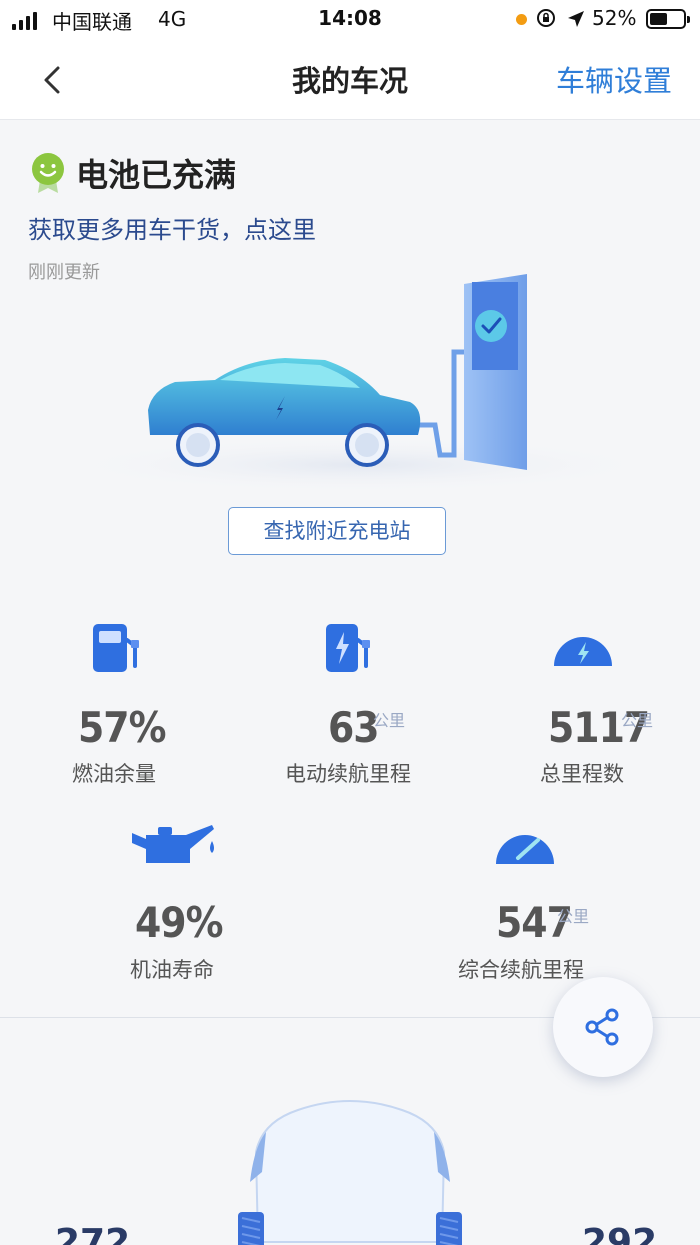 The image size is (700, 1245). What do you see at coordinates (521, 970) in the screenshot?
I see `total-range-label: 综合续航里程` at bounding box center [521, 970].